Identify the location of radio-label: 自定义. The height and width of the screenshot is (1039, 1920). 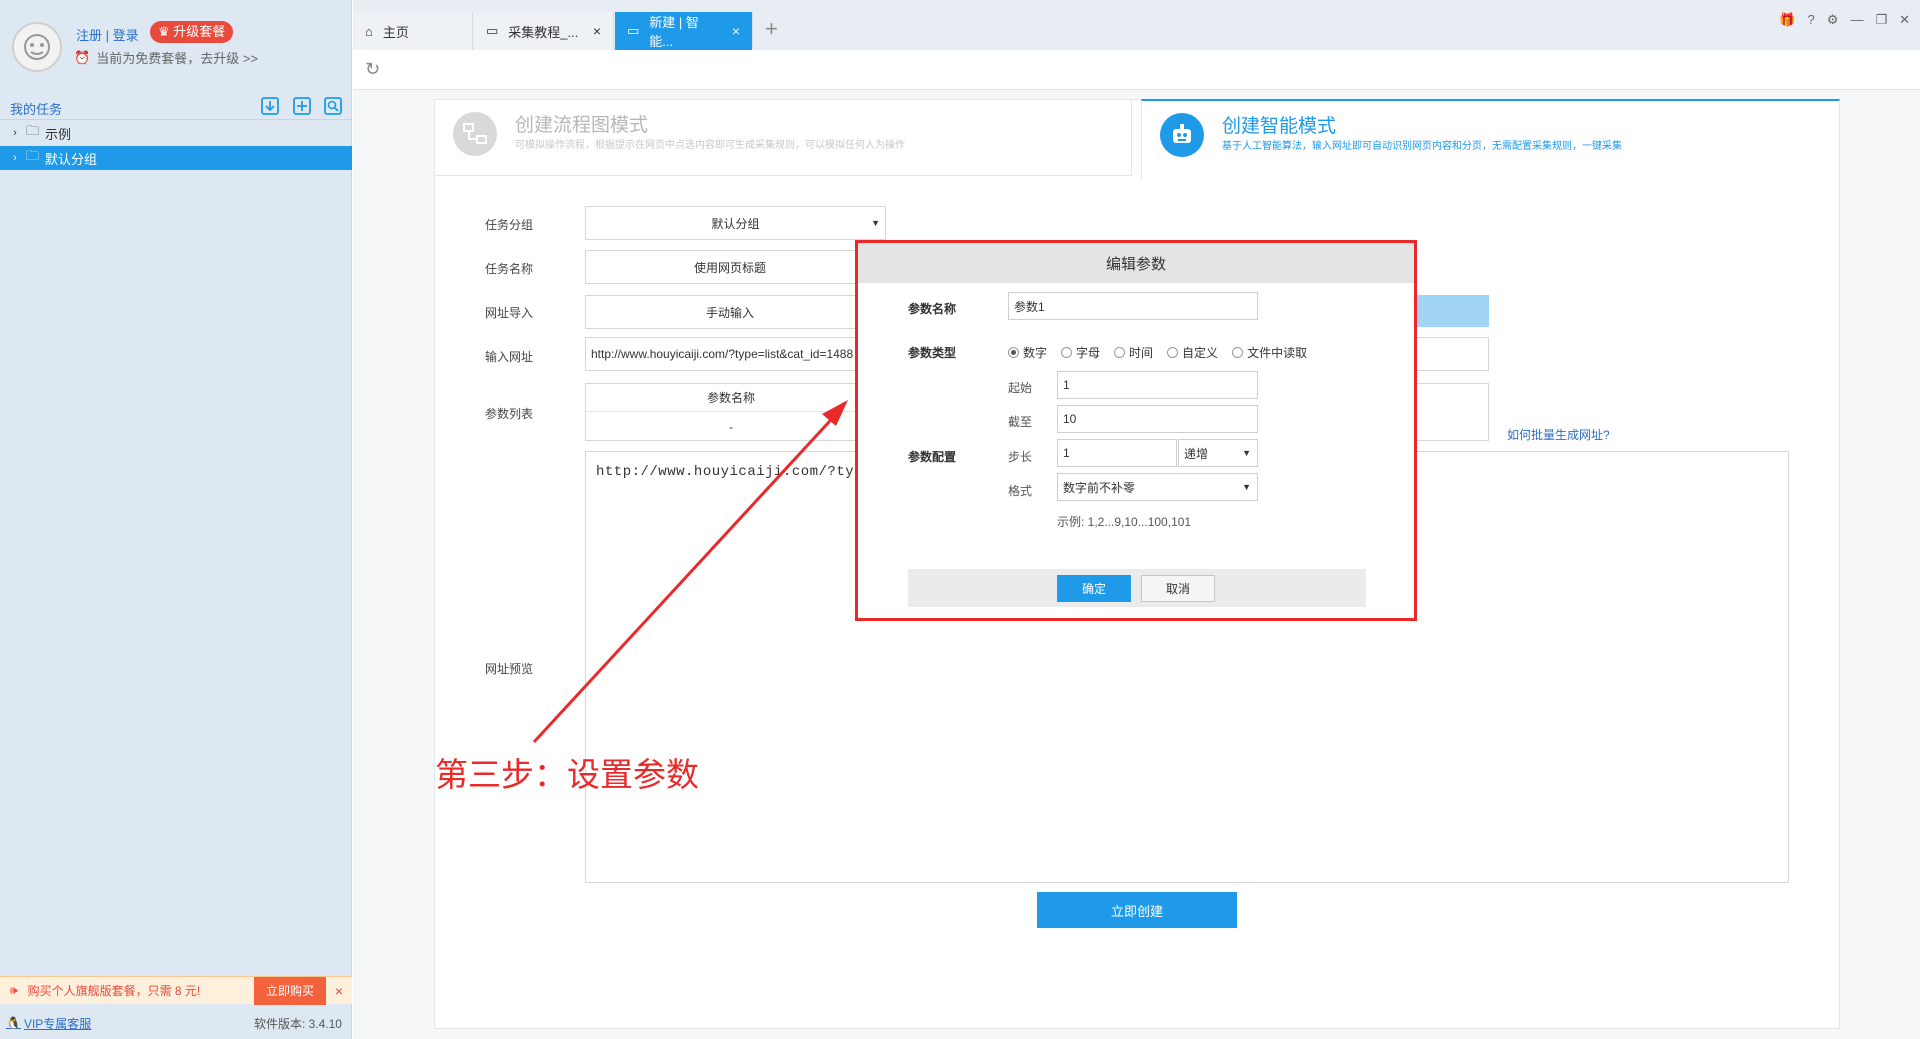
(1200, 353).